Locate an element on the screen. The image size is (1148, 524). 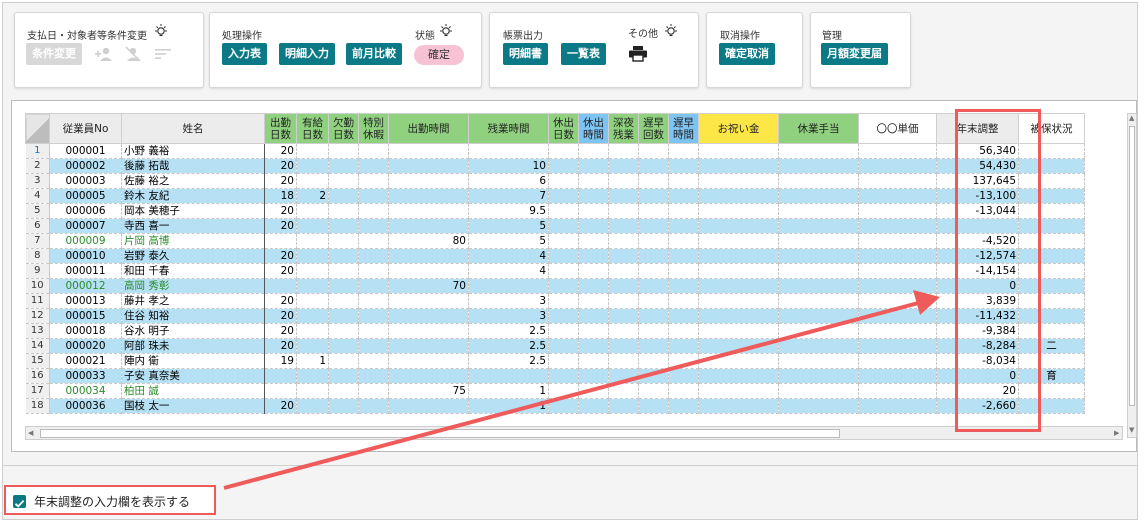
cell-year-end: -8,284 is located at coordinates (977, 346).